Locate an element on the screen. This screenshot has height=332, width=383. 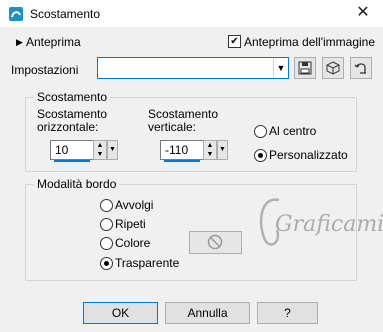
horizontal-offset-spinner: ▲ ▼ is located at coordinates (100, 150).